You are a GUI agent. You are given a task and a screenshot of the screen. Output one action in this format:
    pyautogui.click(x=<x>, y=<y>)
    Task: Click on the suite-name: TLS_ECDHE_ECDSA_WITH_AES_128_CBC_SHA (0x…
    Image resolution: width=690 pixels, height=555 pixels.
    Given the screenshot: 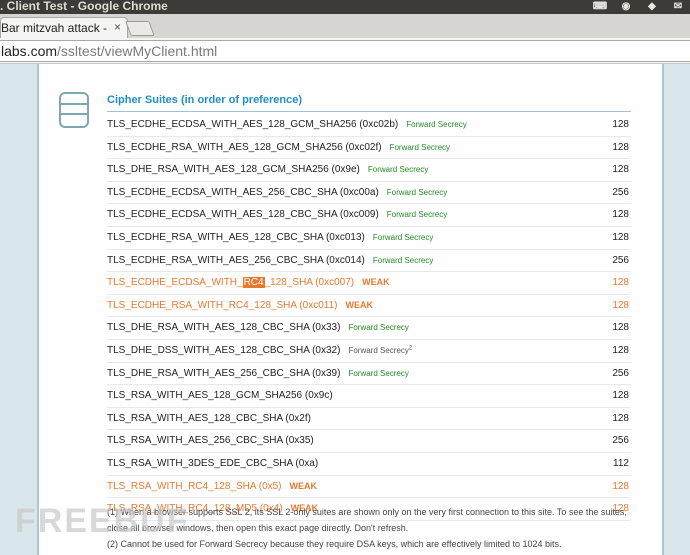 What is the action you would take?
    pyautogui.click(x=277, y=215)
    